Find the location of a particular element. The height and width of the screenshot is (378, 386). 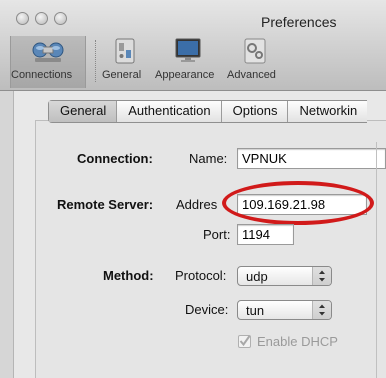

left-sidebar-edge is located at coordinates (7, 234).